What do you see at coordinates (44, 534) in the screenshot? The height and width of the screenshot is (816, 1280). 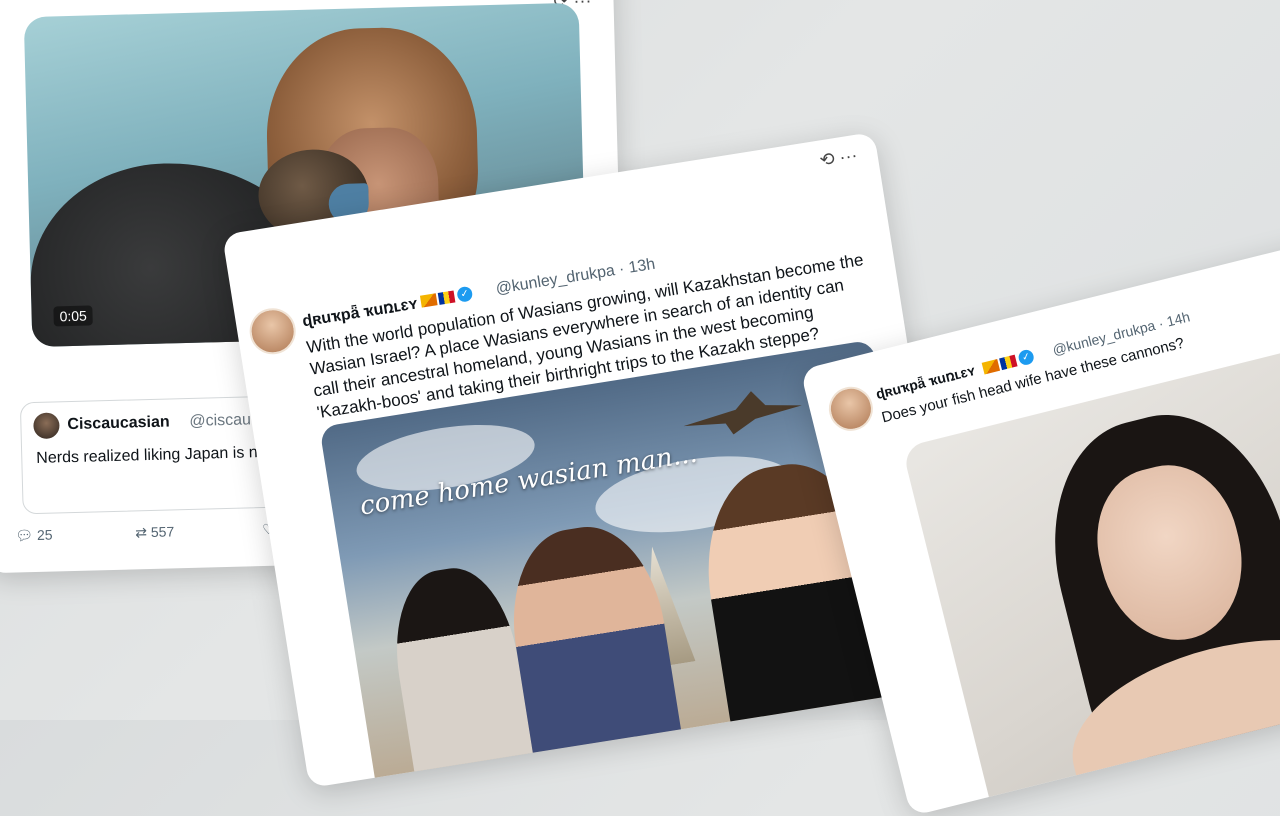 I see `reply-count-value: 25` at bounding box center [44, 534].